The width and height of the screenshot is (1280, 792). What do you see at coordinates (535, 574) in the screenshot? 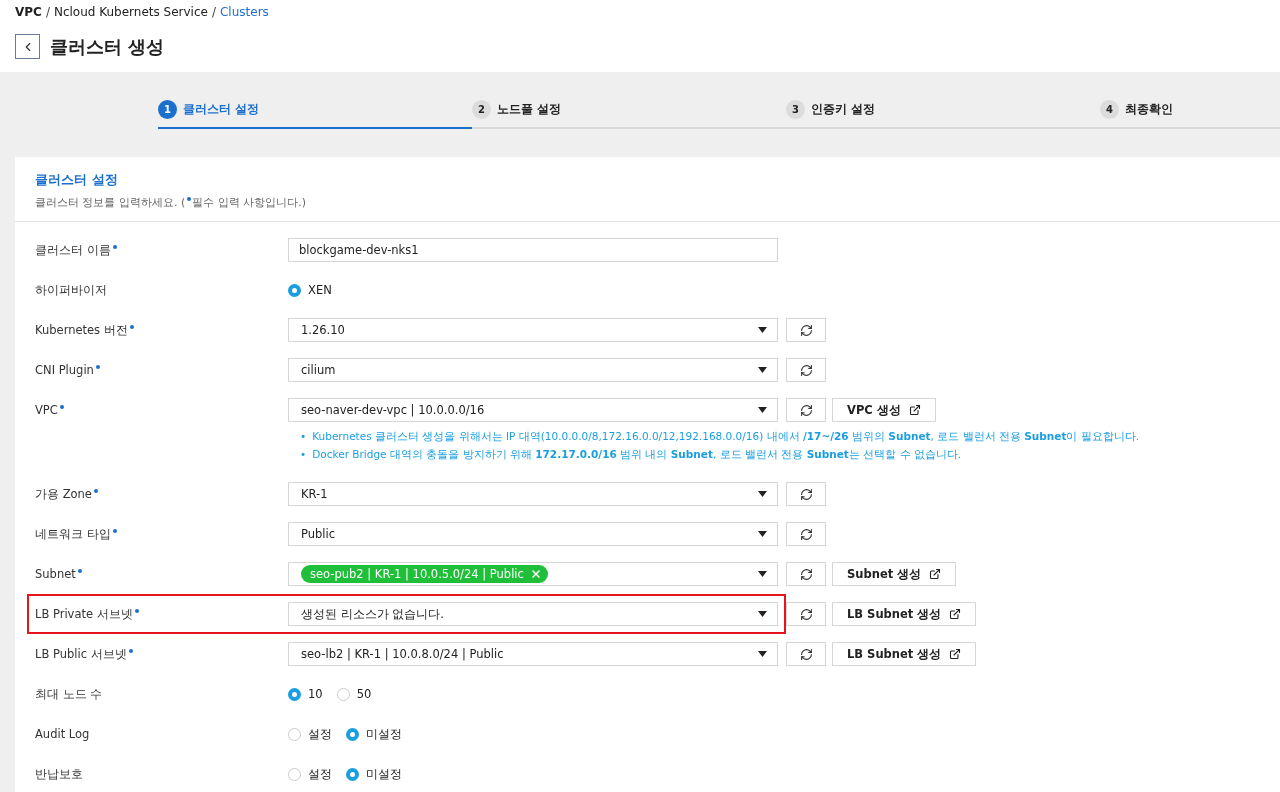
I see `close-icon` at bounding box center [535, 574].